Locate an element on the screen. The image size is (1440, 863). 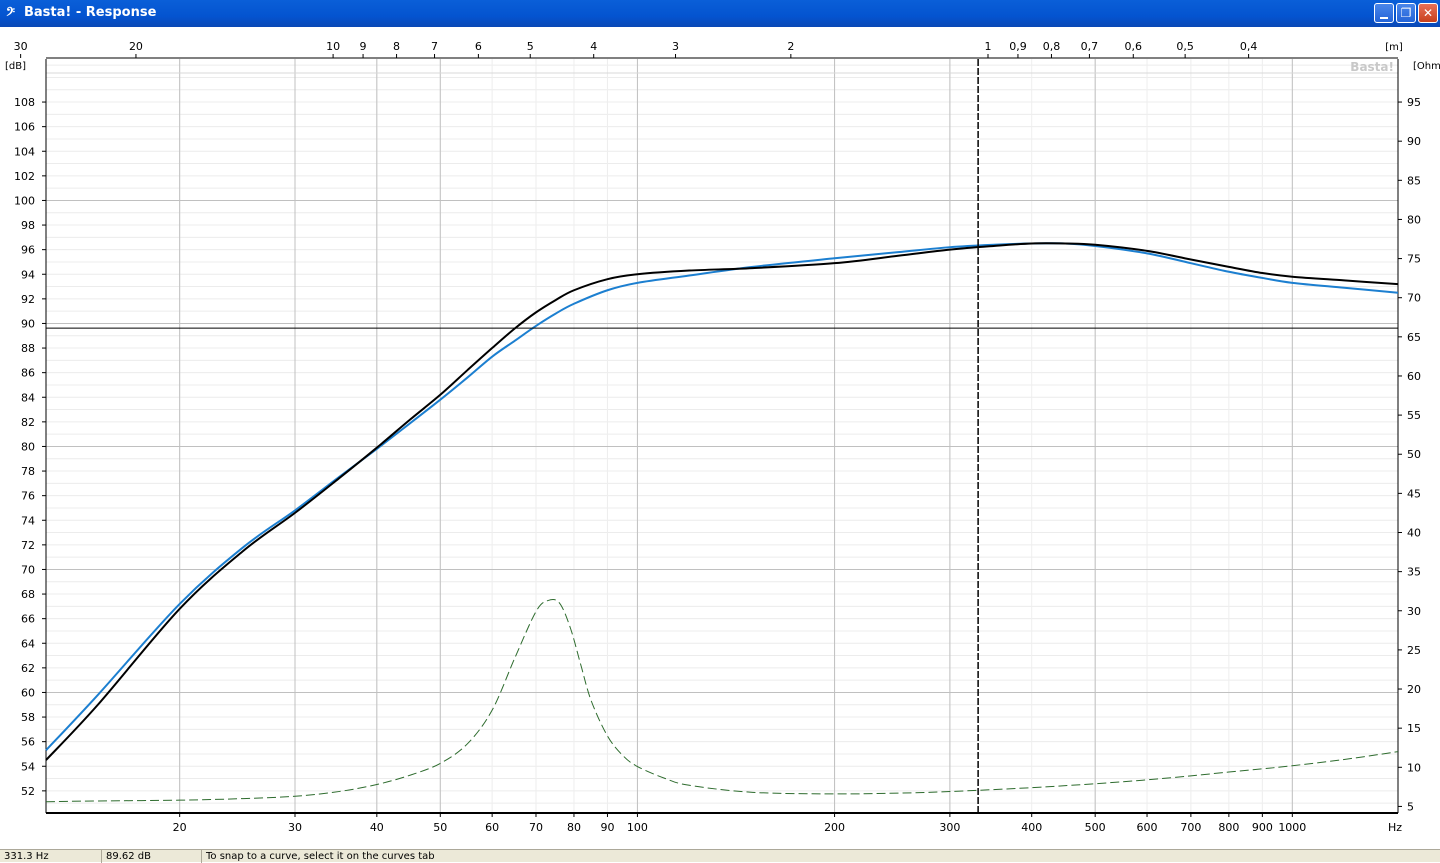
close-button: ✕ is located at coordinates (1428, 13).